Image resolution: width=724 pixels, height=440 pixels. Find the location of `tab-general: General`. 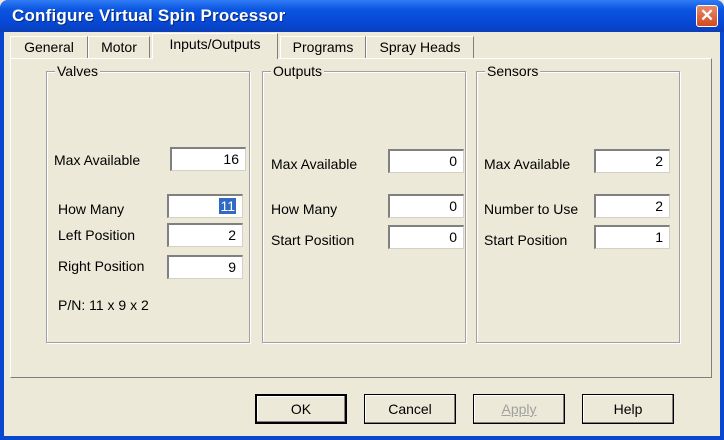

tab-general: General is located at coordinates (49, 47).